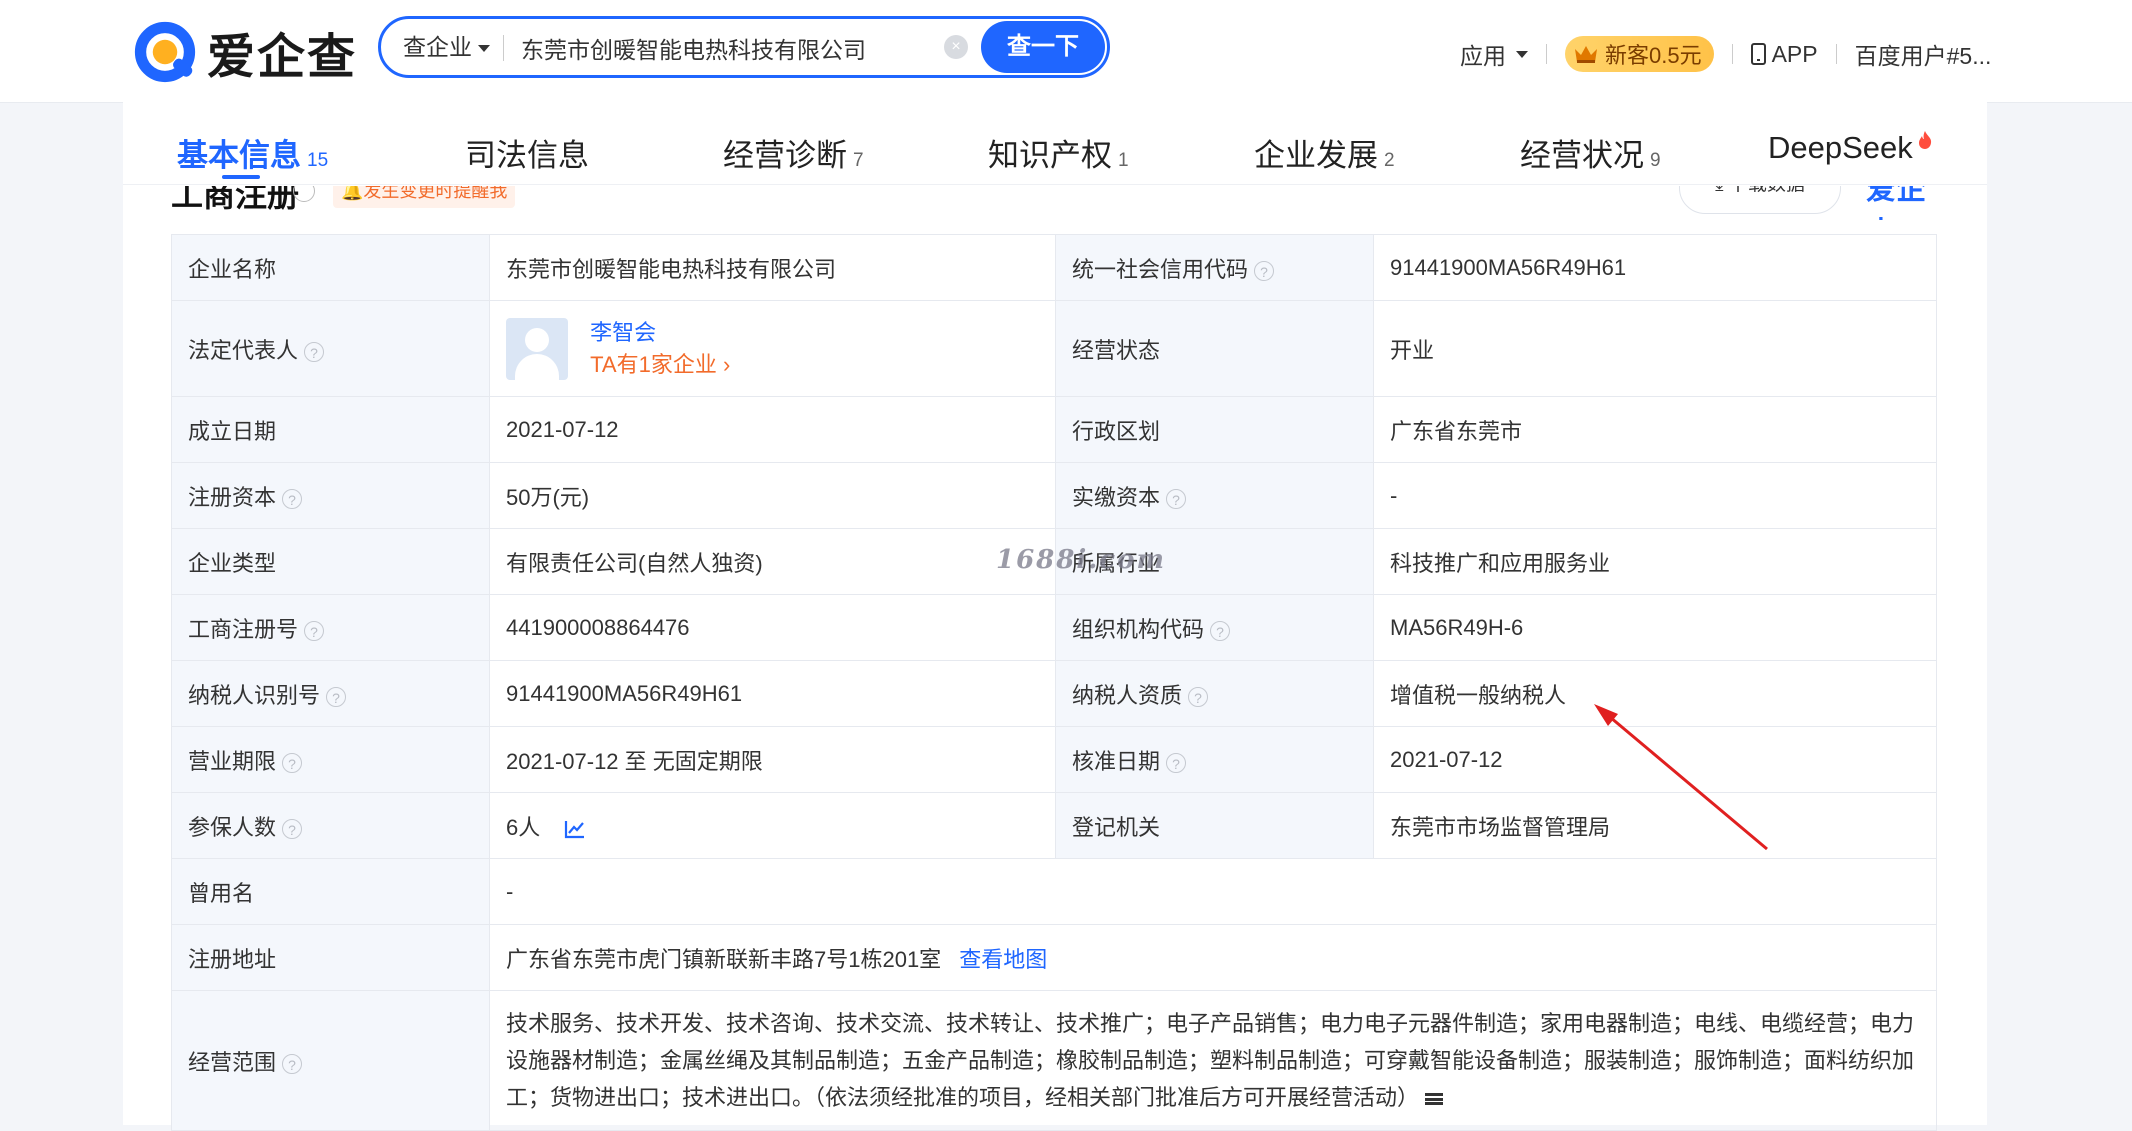 The height and width of the screenshot is (1131, 2132). What do you see at coordinates (1478, 695) in the screenshot?
I see `tax-qual-value: 增值税一般纳税人` at bounding box center [1478, 695].